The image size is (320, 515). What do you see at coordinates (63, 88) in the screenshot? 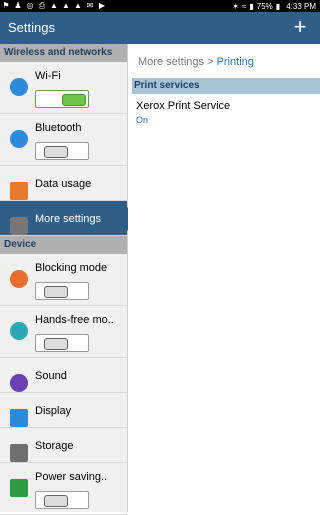
I see `sidebar-item-wifi: Wi-Fi` at bounding box center [63, 88].